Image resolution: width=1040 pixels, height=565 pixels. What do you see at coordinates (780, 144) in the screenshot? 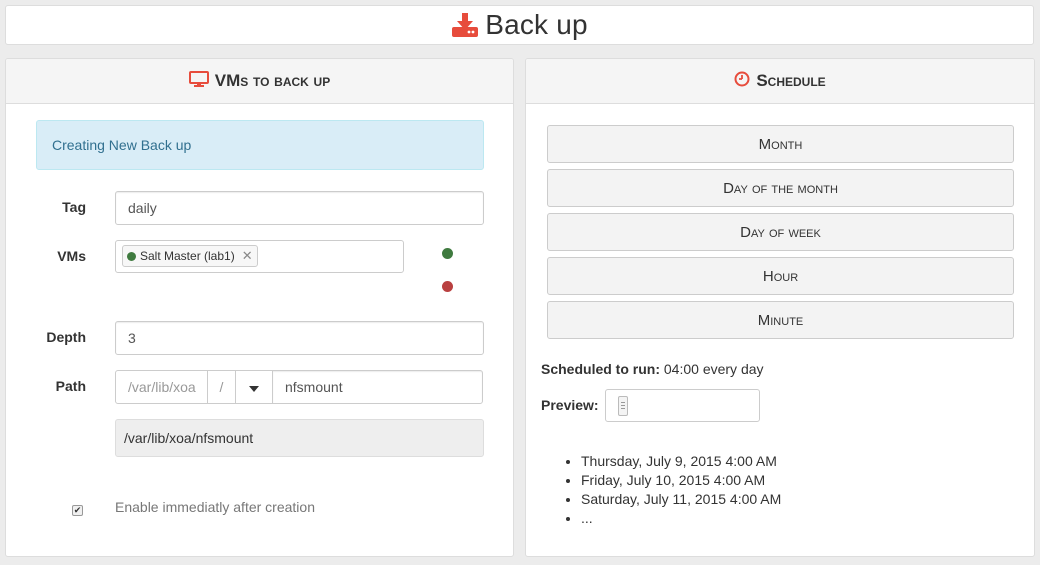
I see `month-button: Month` at bounding box center [780, 144].